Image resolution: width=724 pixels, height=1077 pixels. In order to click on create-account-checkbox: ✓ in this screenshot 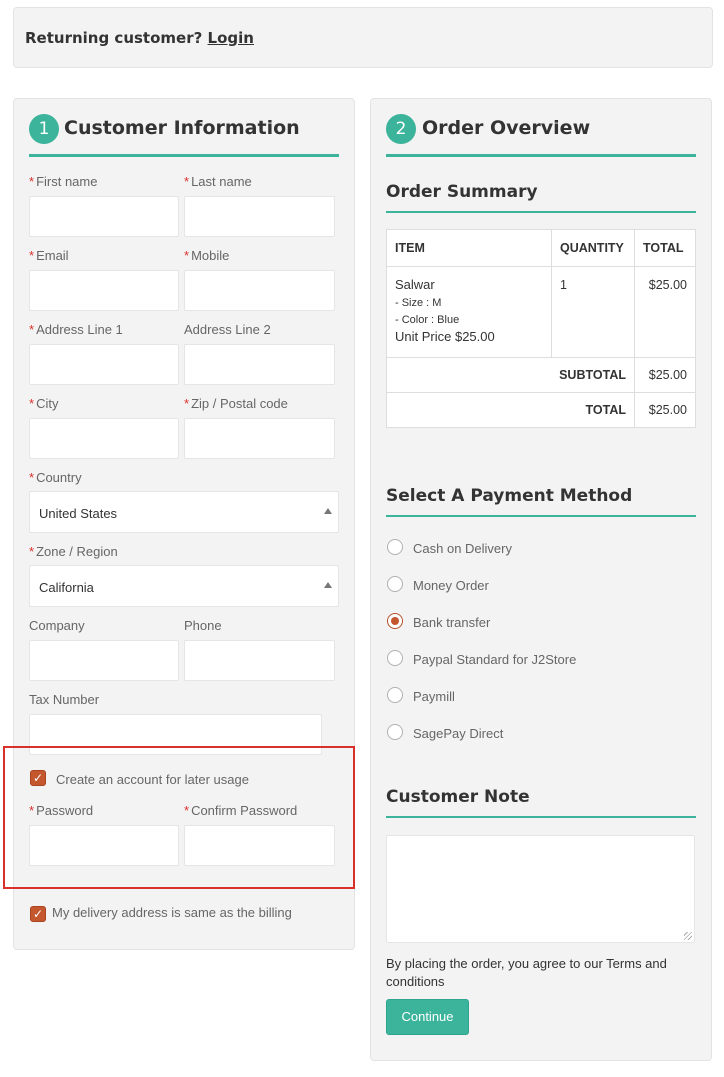, I will do `click(38, 778)`.